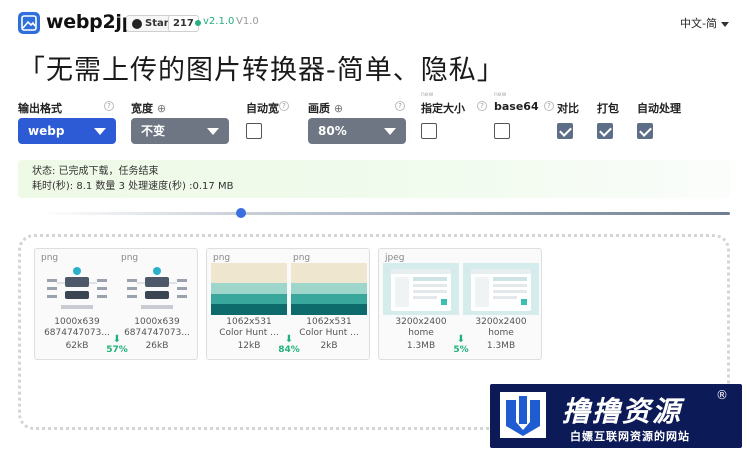  What do you see at coordinates (198, 23) in the screenshot?
I see `version-status-dot` at bounding box center [198, 23].